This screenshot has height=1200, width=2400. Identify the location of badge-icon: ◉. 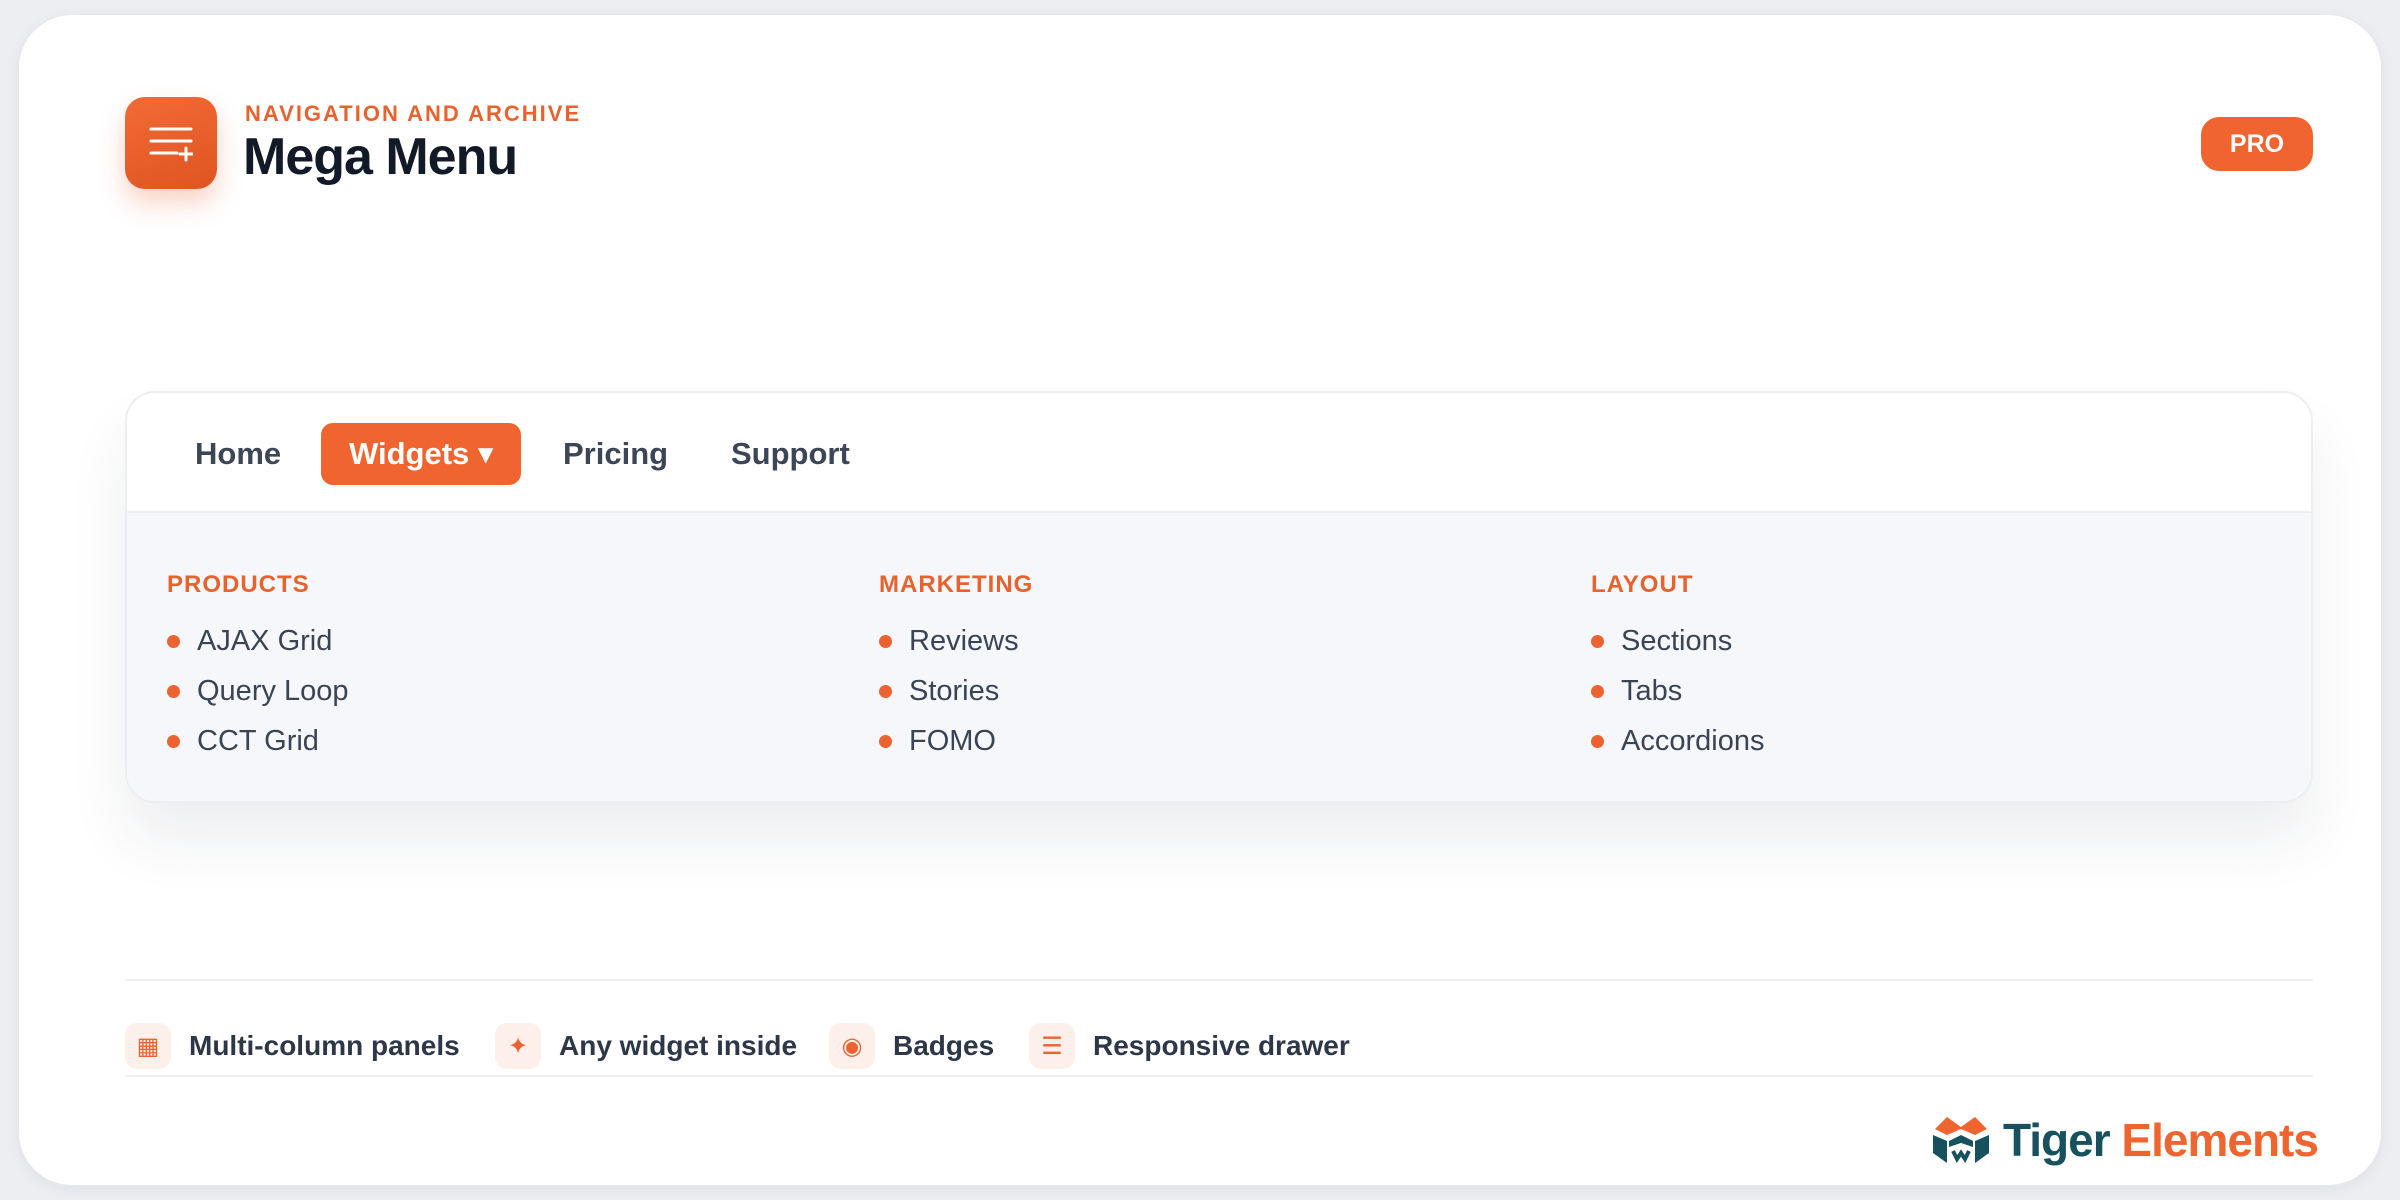
(852, 1046).